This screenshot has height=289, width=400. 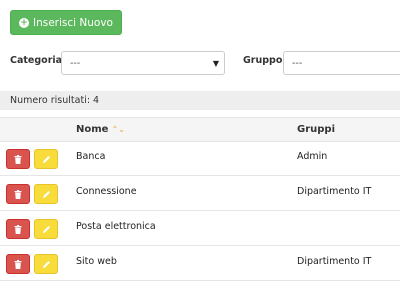 What do you see at coordinates (297, 63) in the screenshot?
I see `gruppo-select-value: ---` at bounding box center [297, 63].